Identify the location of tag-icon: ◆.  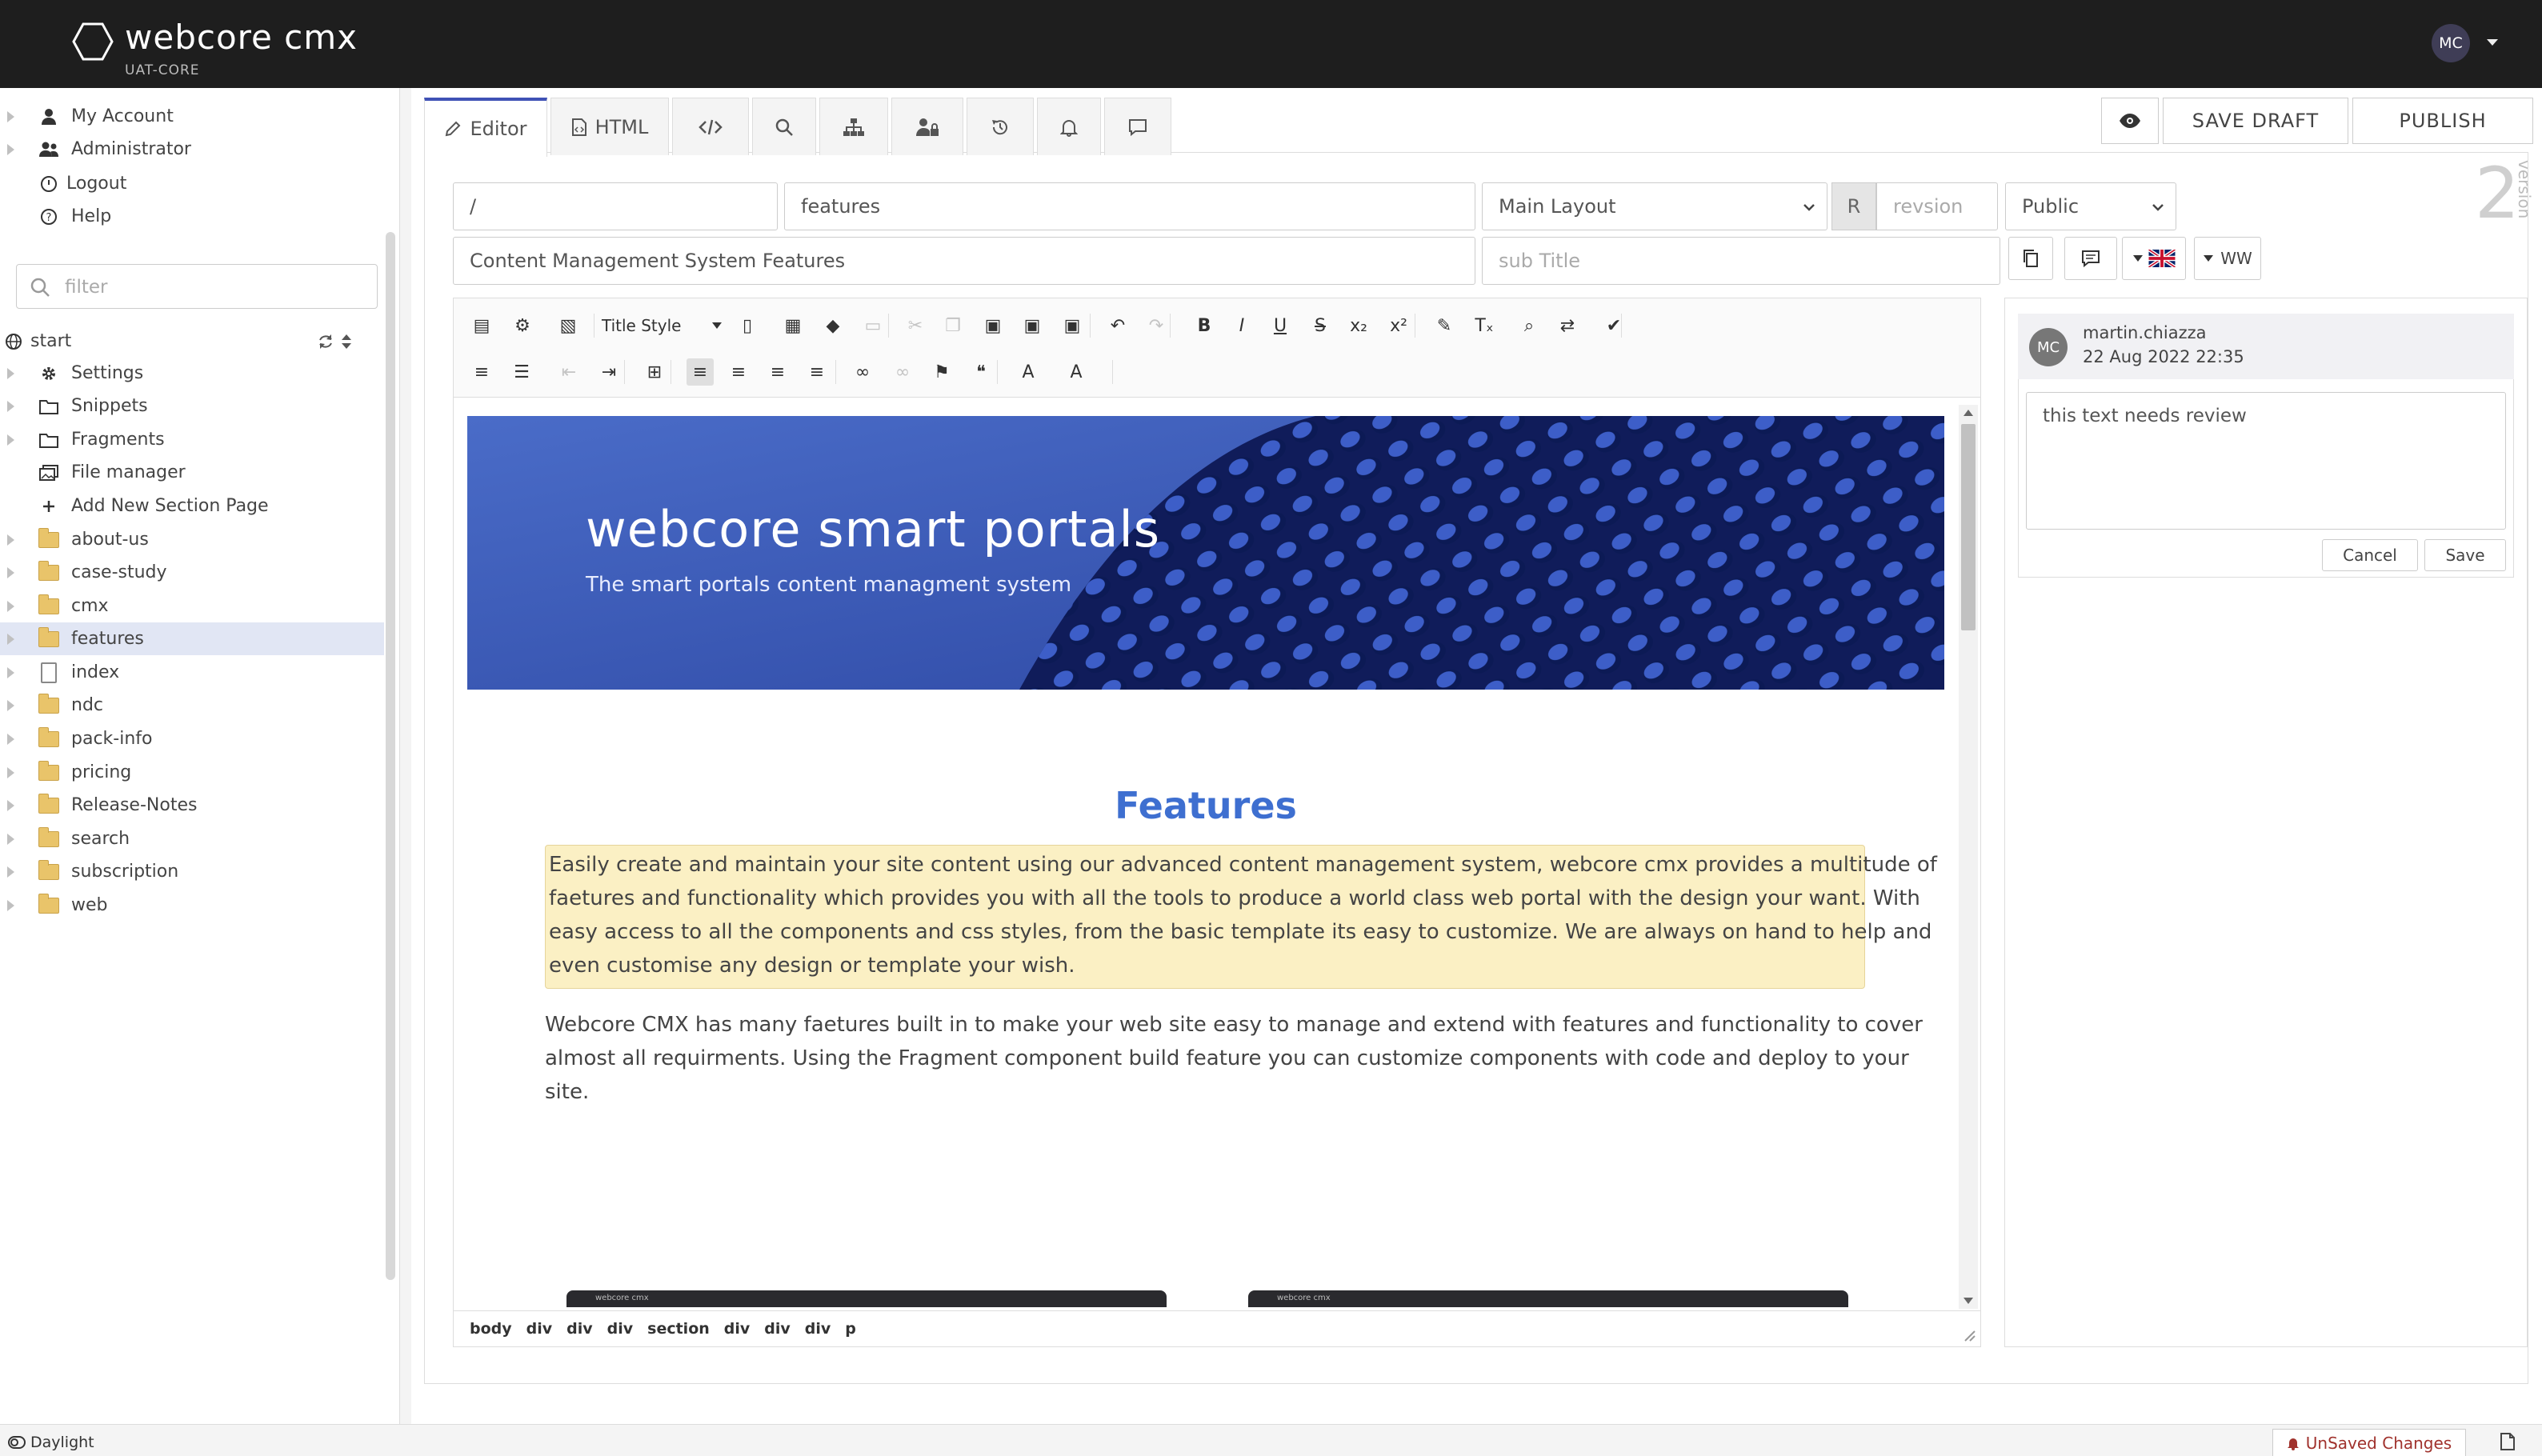
(833, 325).